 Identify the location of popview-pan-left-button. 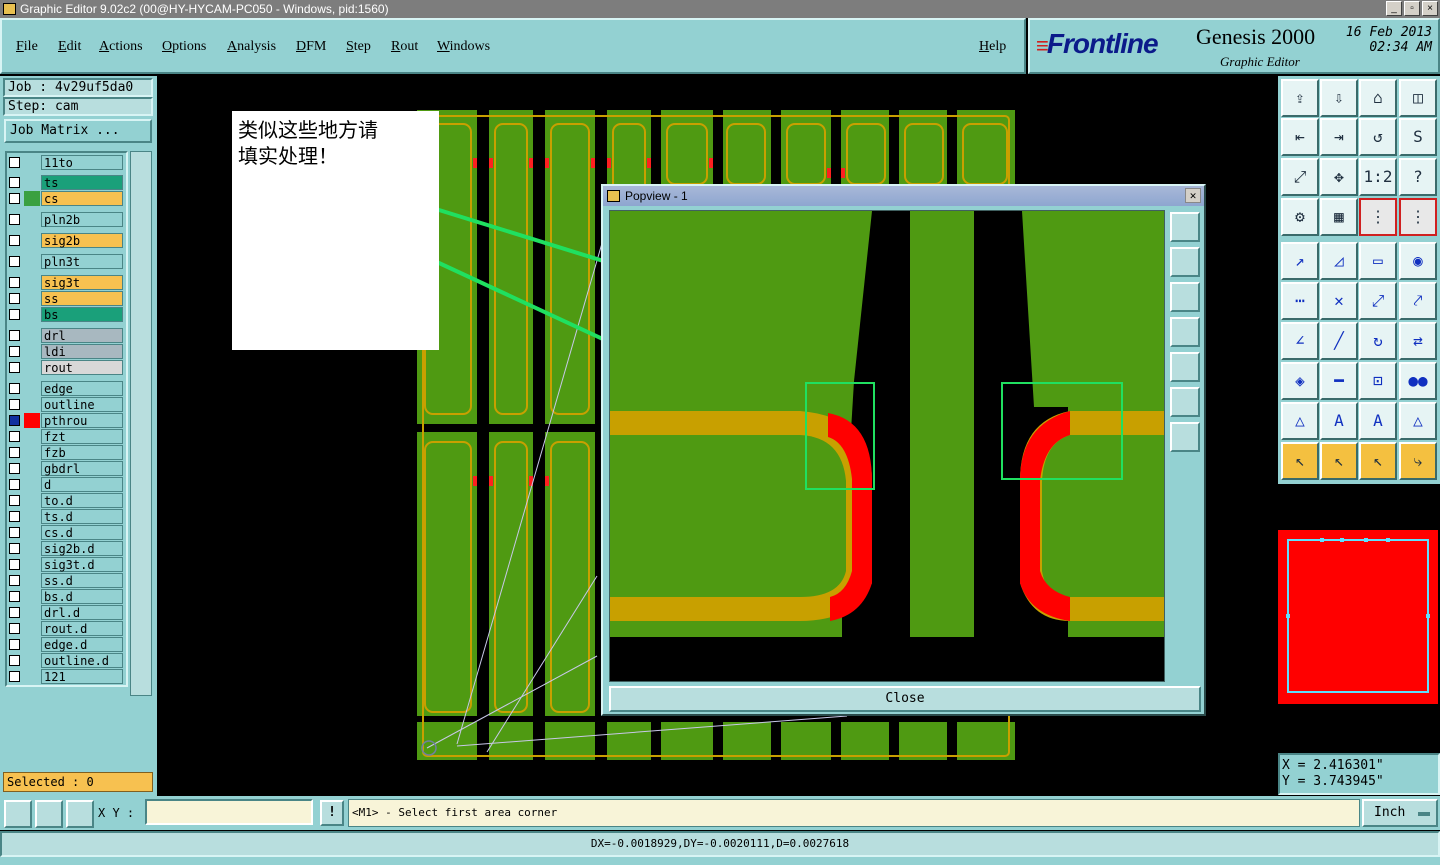
(1185, 332).